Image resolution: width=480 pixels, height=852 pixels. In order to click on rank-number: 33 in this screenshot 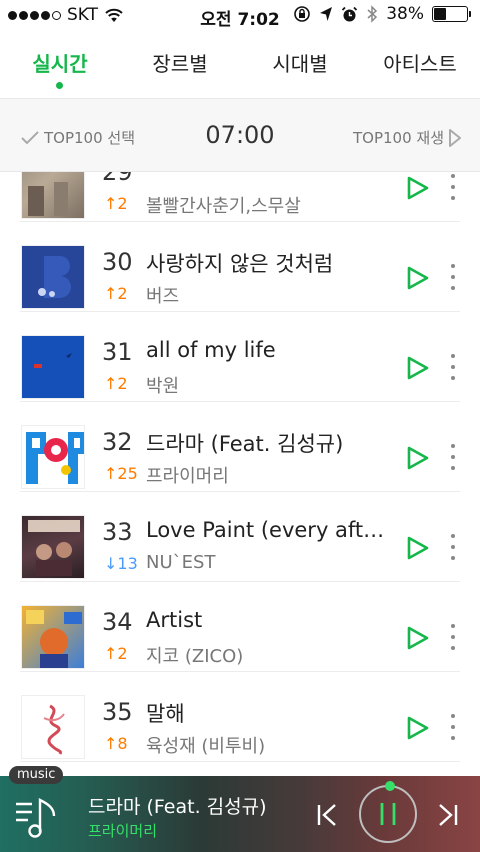, I will do `click(117, 532)`.